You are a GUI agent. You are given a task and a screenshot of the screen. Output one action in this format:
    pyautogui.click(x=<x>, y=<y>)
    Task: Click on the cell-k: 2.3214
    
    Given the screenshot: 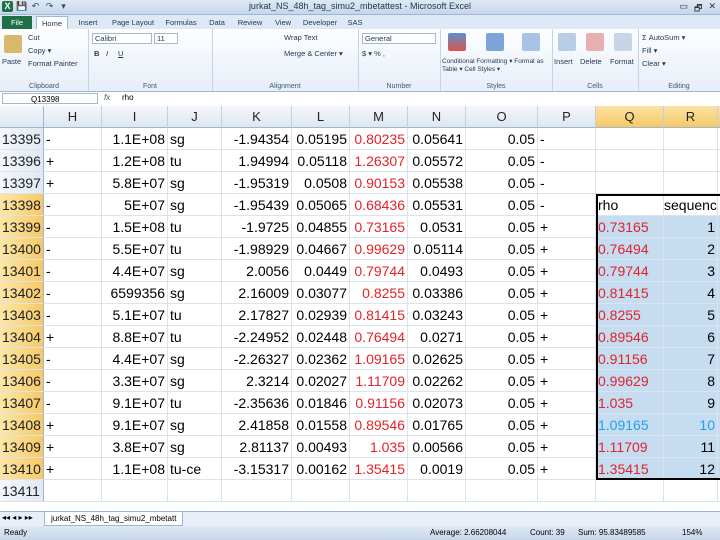 What is the action you would take?
    pyautogui.click(x=257, y=381)
    